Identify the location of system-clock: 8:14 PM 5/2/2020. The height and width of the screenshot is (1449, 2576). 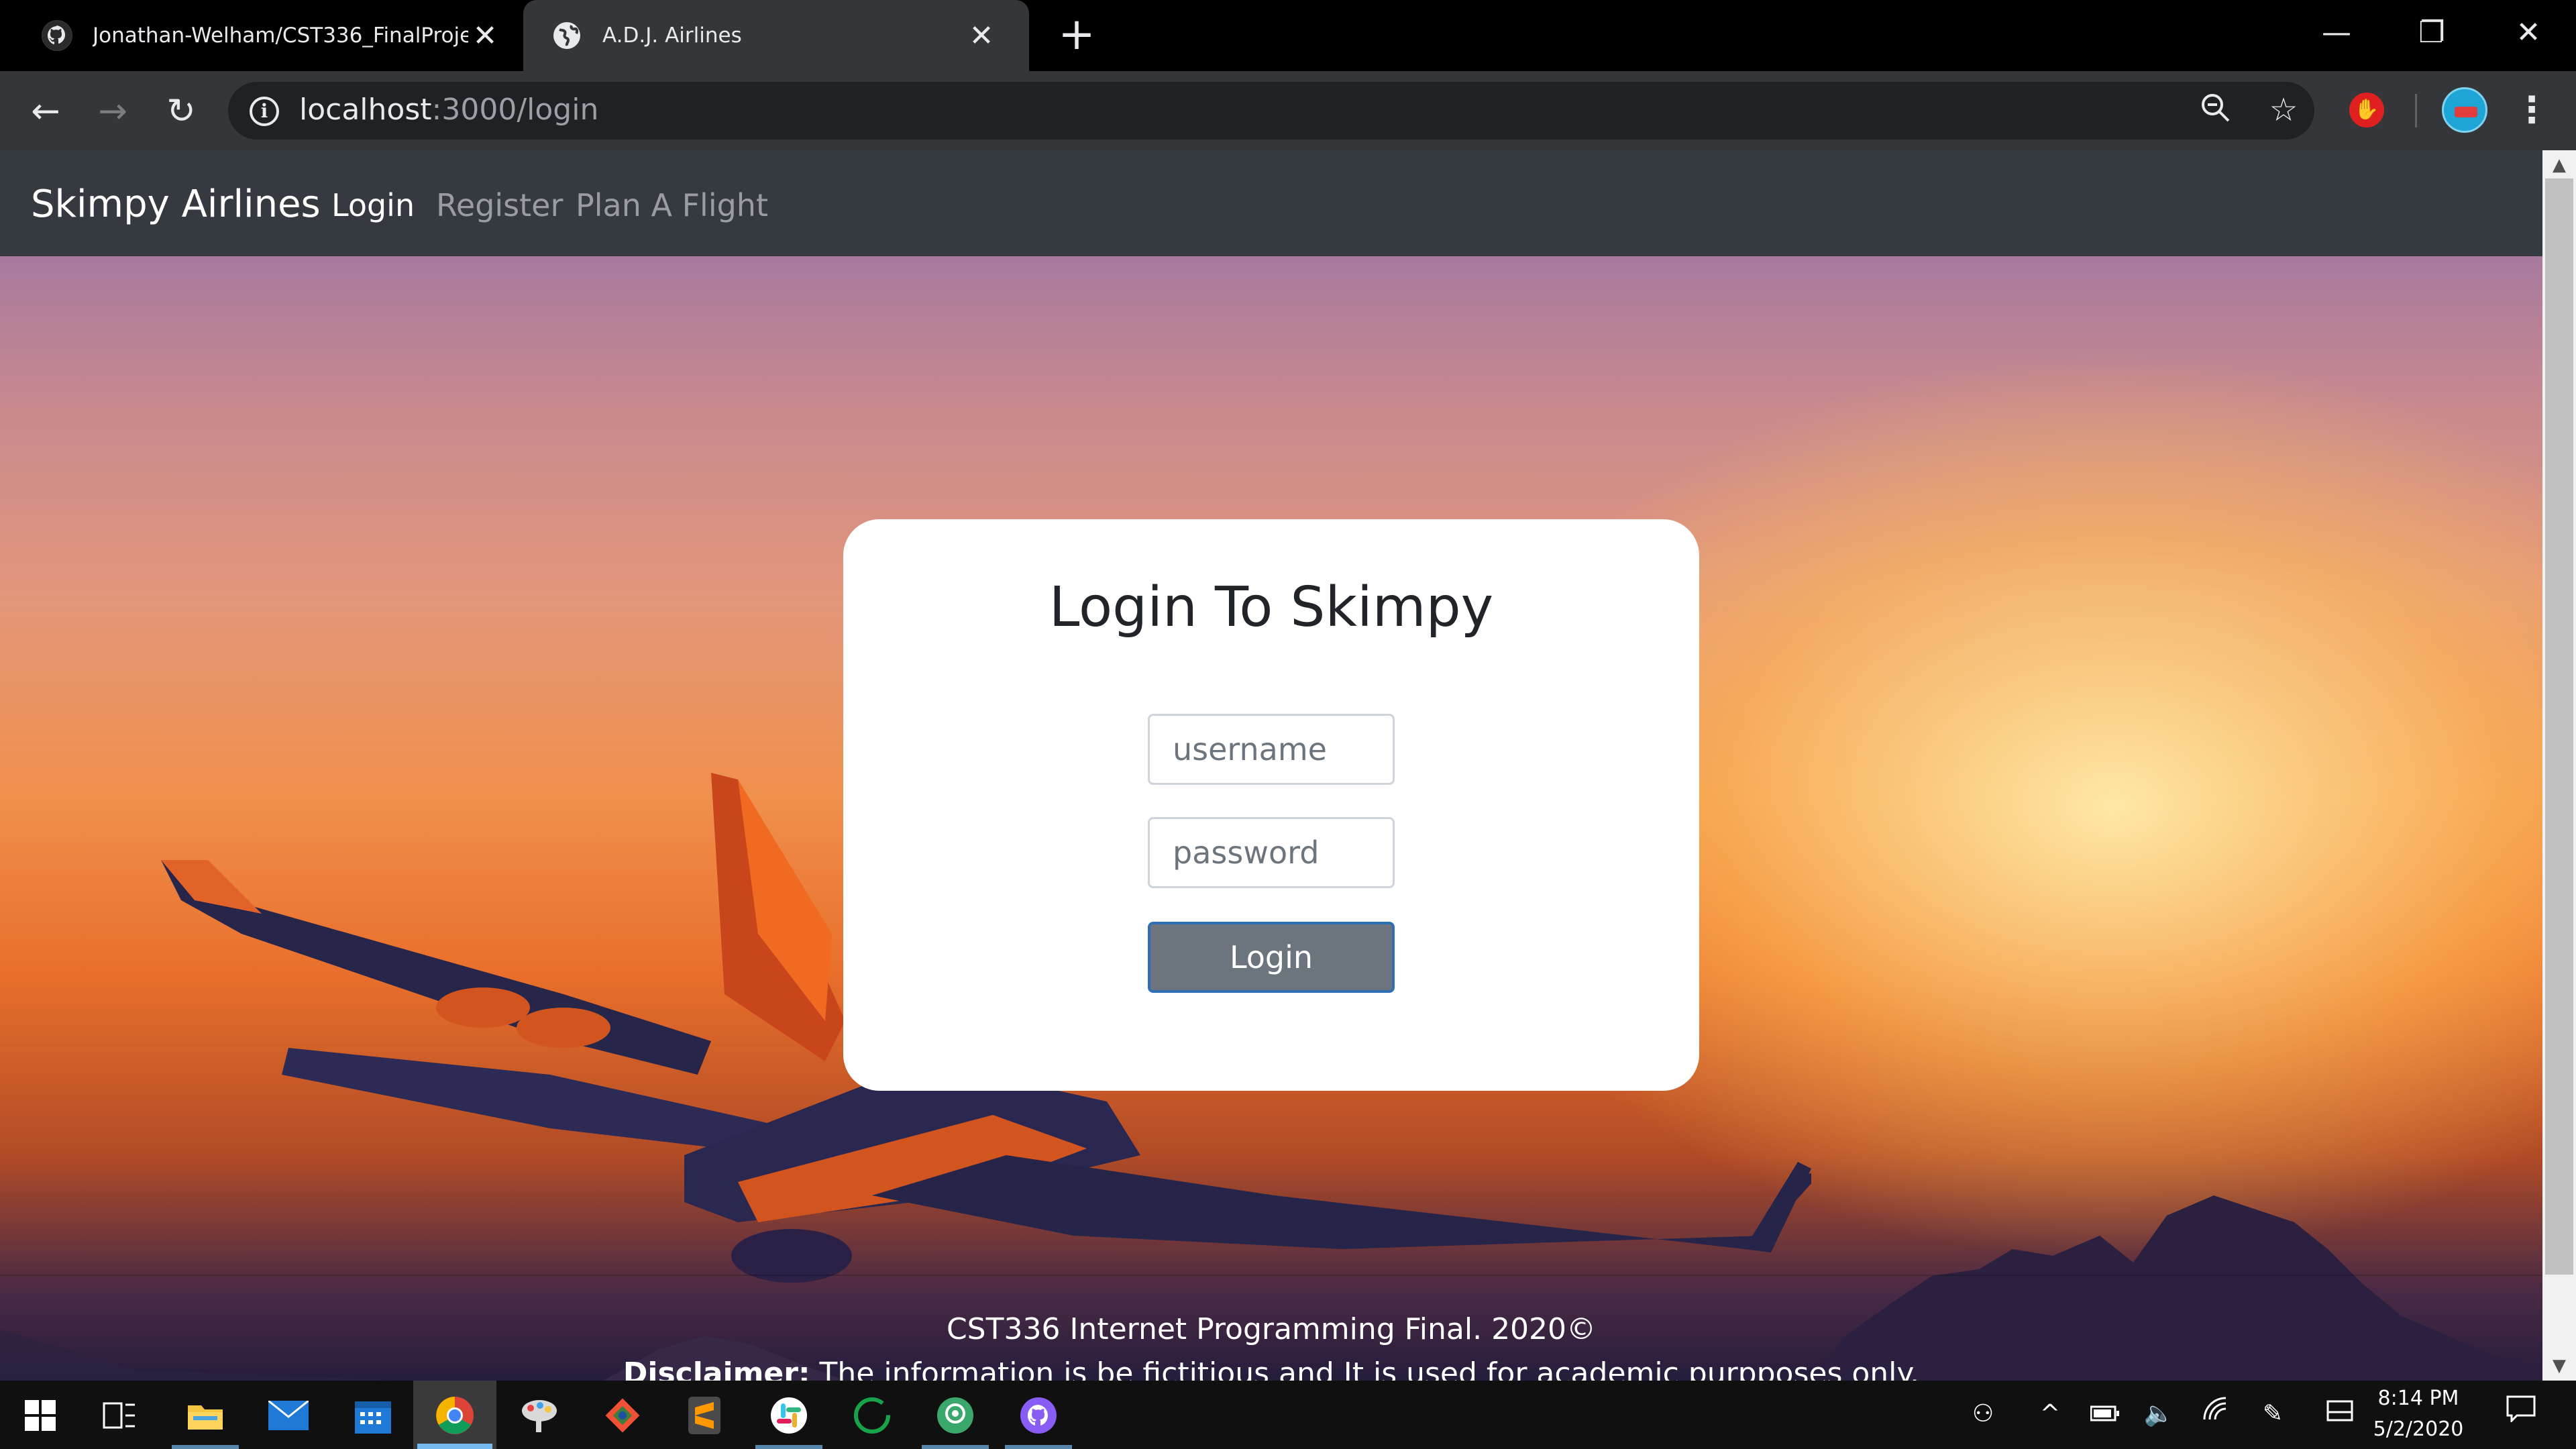
(2418, 1414).